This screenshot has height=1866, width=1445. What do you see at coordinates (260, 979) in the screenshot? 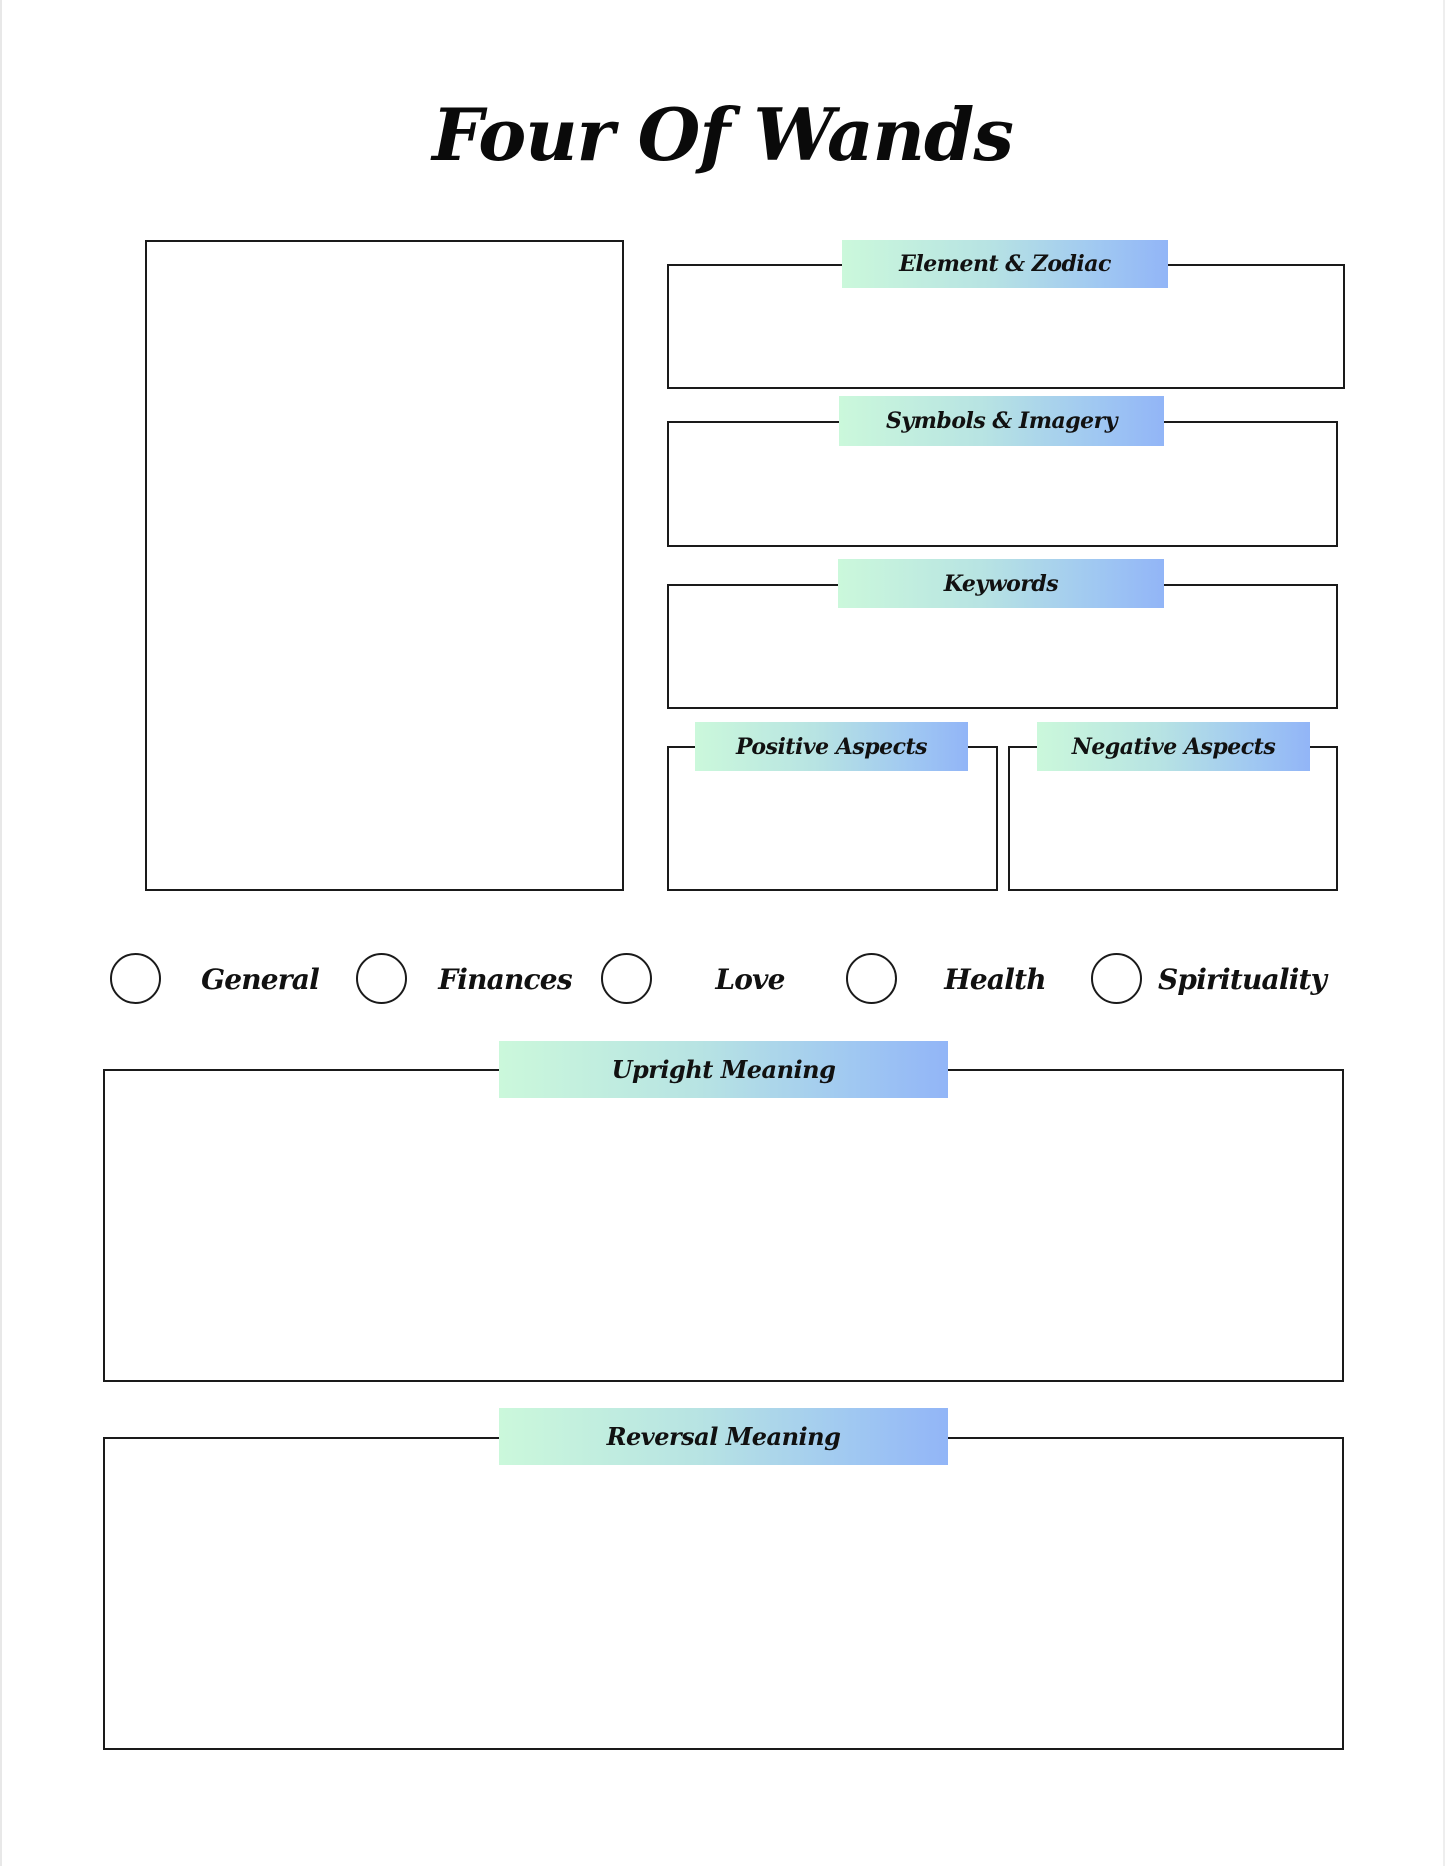
I see `category-label-general: General` at bounding box center [260, 979].